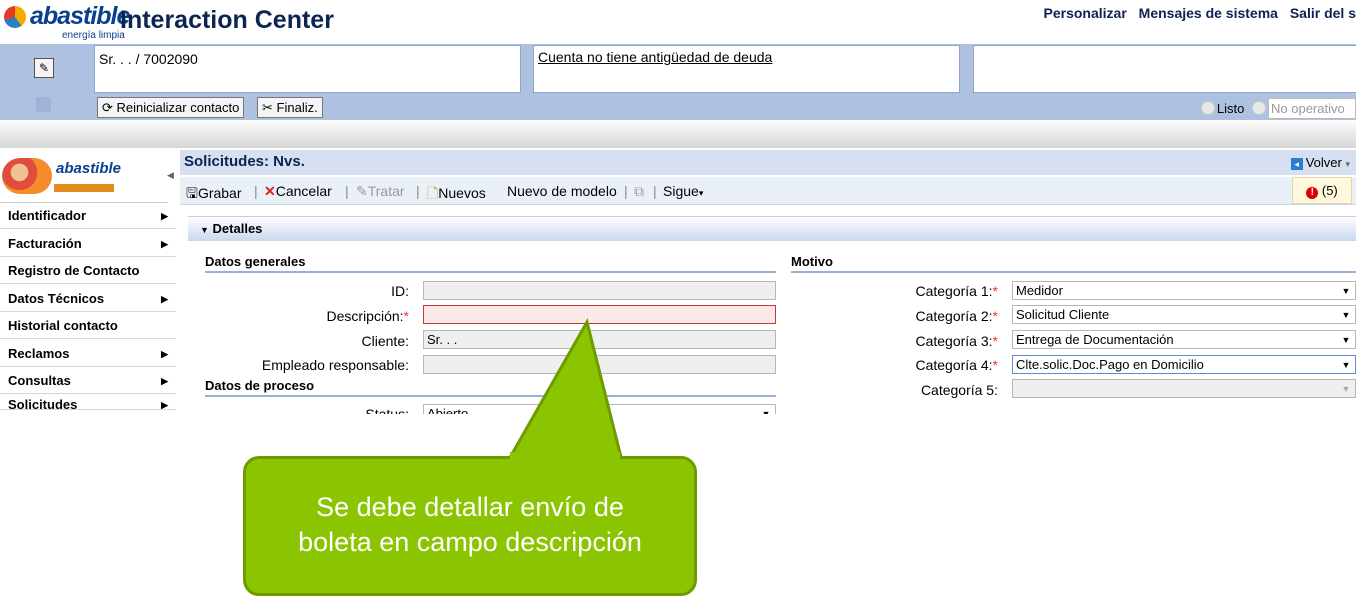 This screenshot has width=1356, height=598. Describe the element at coordinates (448, 410) in the screenshot. I see `status-value: Abierto` at that location.